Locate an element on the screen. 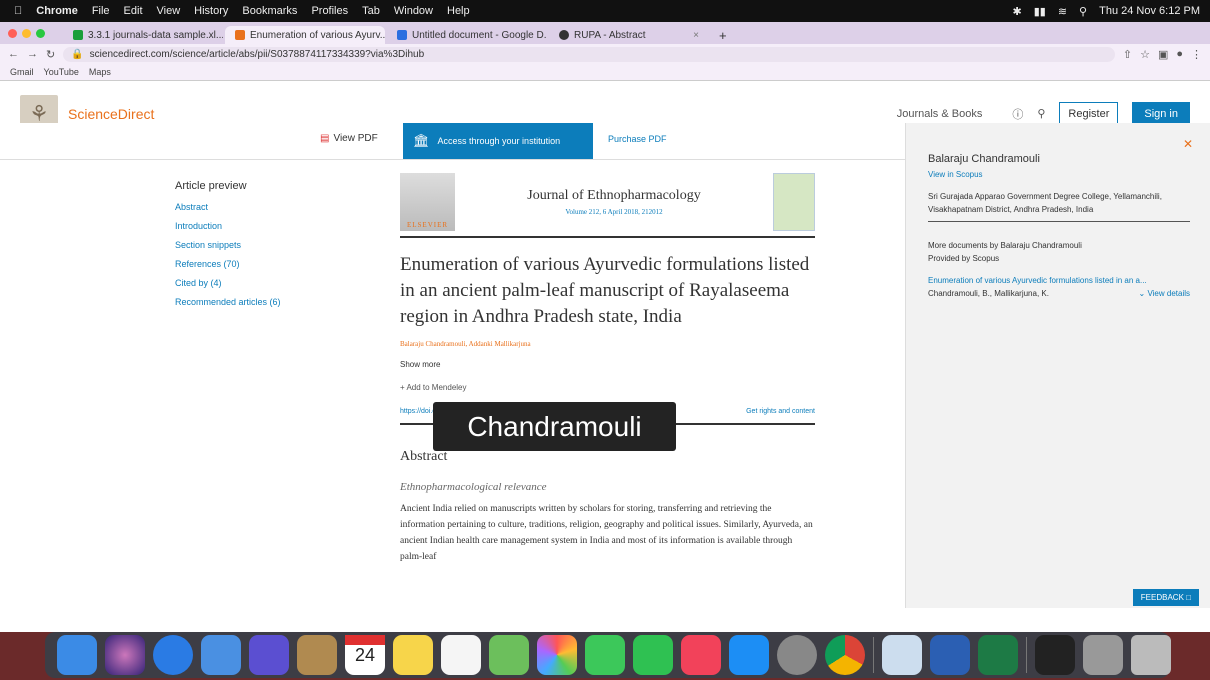  brand-name: ScienceDirect is located at coordinates (111, 114).